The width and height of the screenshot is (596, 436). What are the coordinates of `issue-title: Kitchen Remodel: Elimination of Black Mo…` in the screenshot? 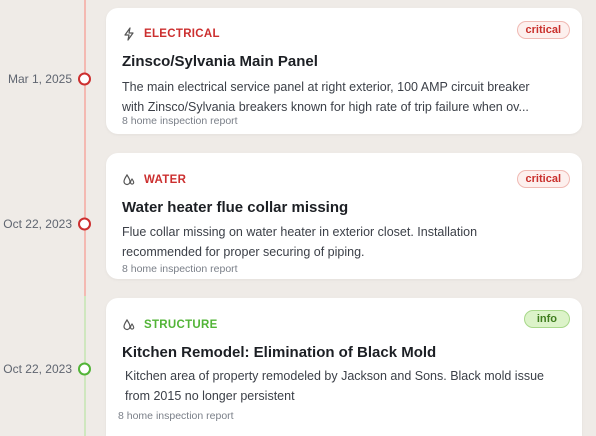 It's located at (279, 352).